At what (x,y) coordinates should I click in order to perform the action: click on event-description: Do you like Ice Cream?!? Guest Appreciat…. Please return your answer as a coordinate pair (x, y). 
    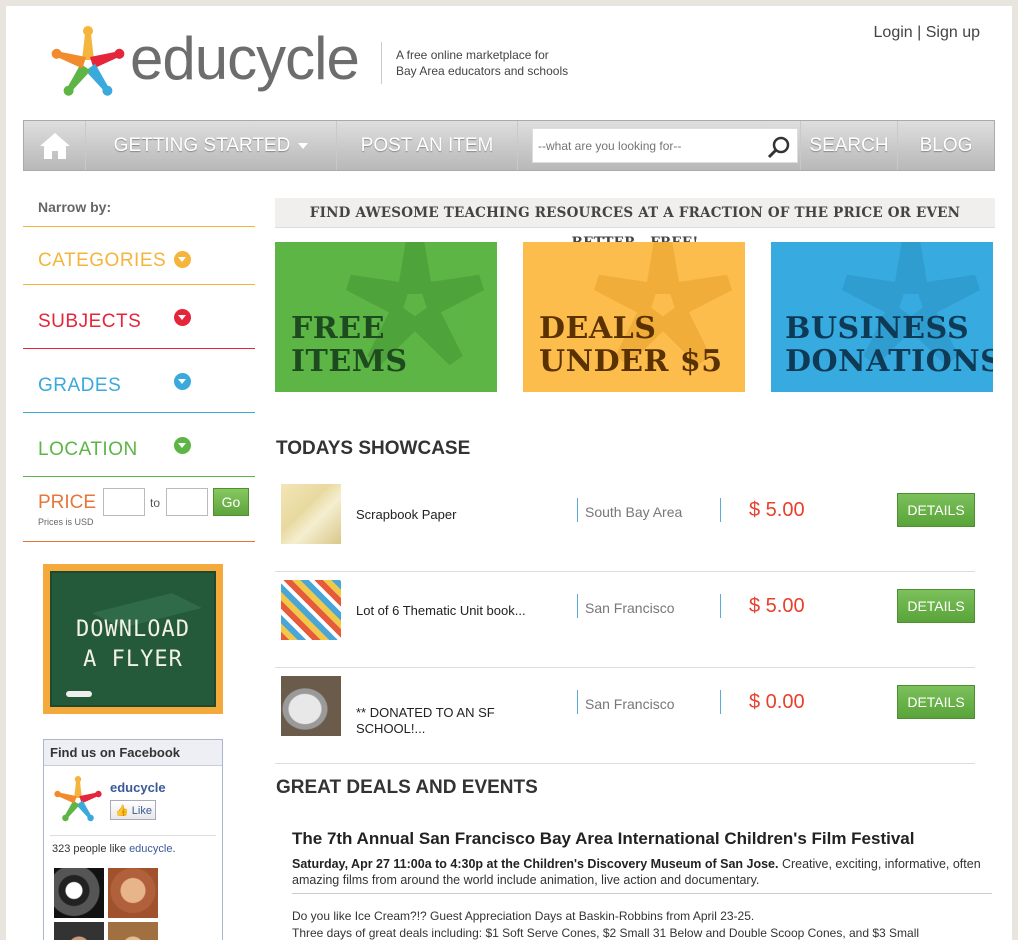
    Looking at the image, I should click on (642, 924).